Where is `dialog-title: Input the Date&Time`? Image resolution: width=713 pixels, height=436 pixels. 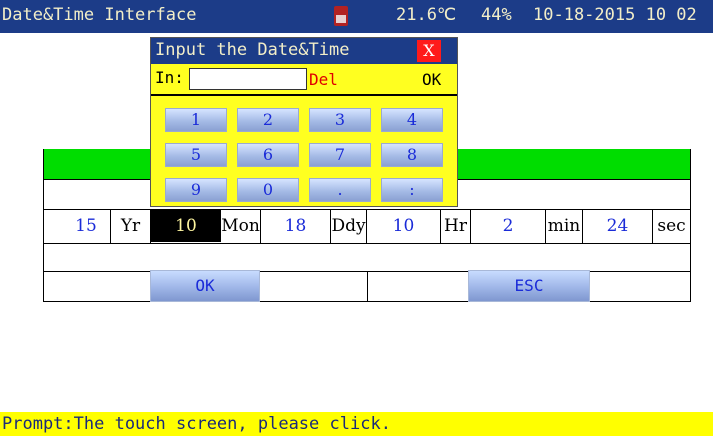
dialog-title: Input the Date&Time is located at coordinates (252, 50).